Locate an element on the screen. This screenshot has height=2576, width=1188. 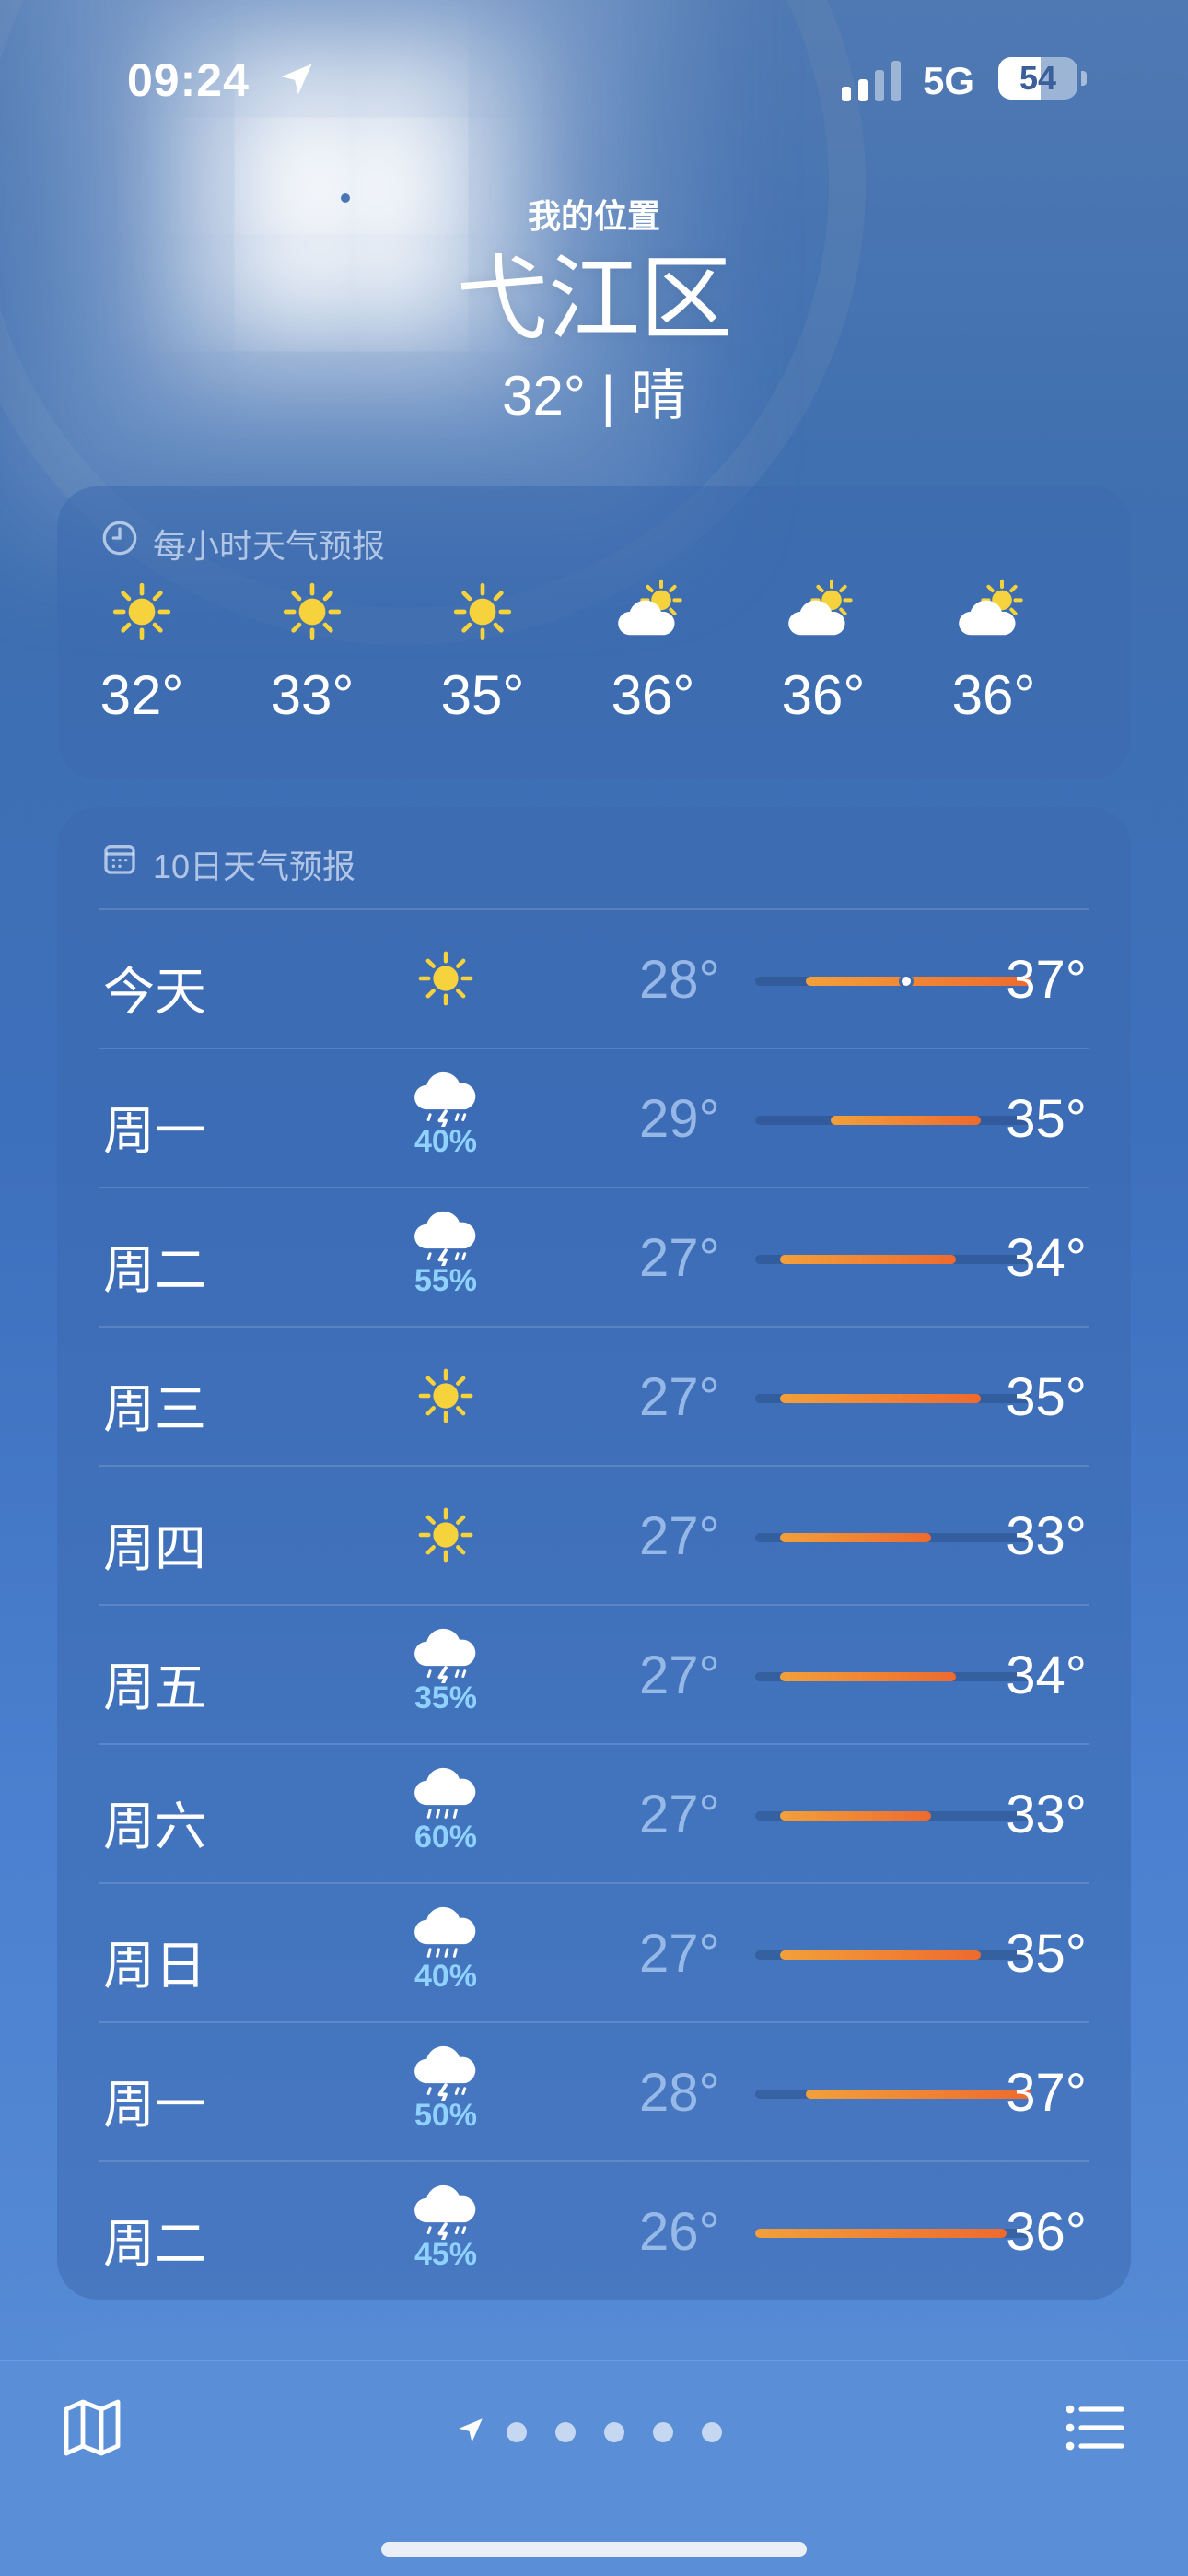
location-header: 我的位置 弋江区 32° | 晴 is located at coordinates (594, 313).